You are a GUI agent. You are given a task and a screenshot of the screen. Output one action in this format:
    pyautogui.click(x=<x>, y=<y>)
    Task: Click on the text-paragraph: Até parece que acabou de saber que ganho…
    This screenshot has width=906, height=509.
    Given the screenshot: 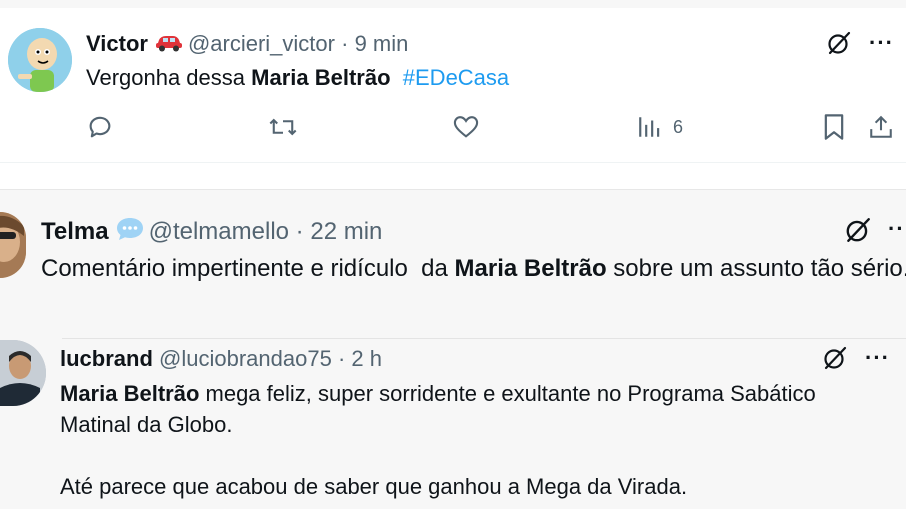 What is the action you would take?
    pyautogui.click(x=374, y=486)
    